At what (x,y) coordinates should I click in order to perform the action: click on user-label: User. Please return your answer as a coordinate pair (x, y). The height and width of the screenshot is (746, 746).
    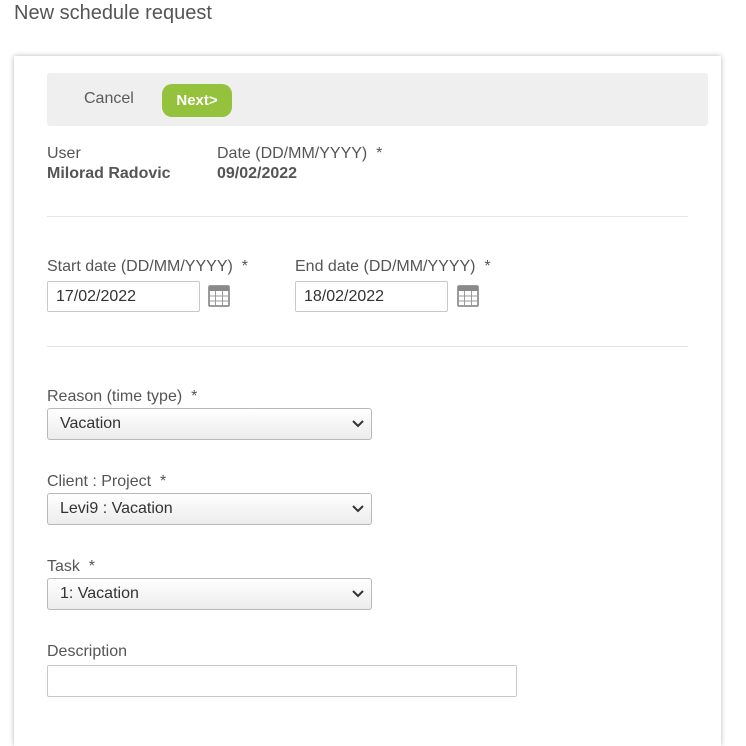
    Looking at the image, I should click on (64, 153).